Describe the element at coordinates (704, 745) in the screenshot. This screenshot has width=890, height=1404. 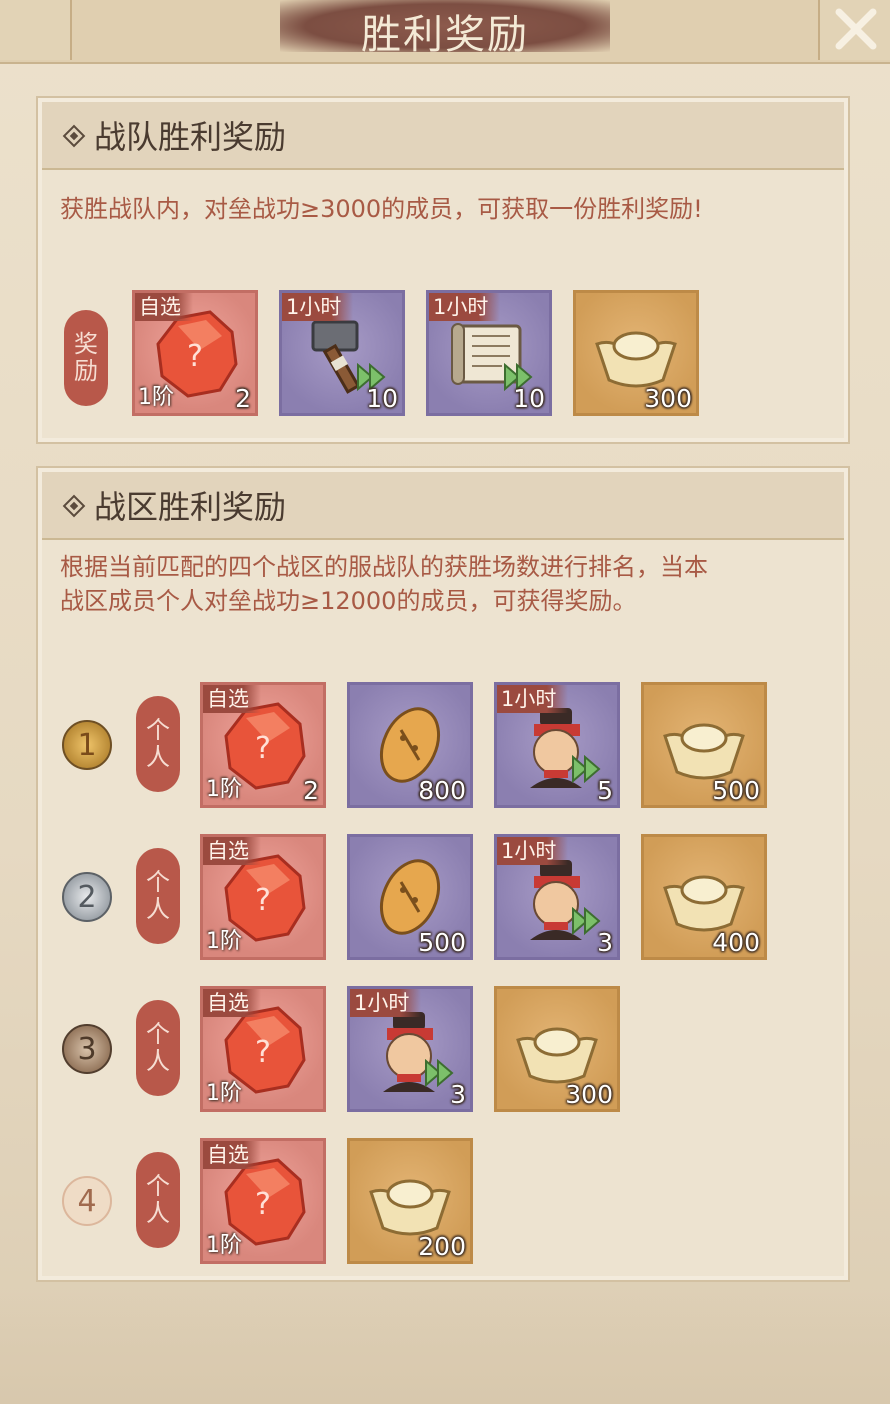
I see `rank-1-reward-4-item: 500` at that location.